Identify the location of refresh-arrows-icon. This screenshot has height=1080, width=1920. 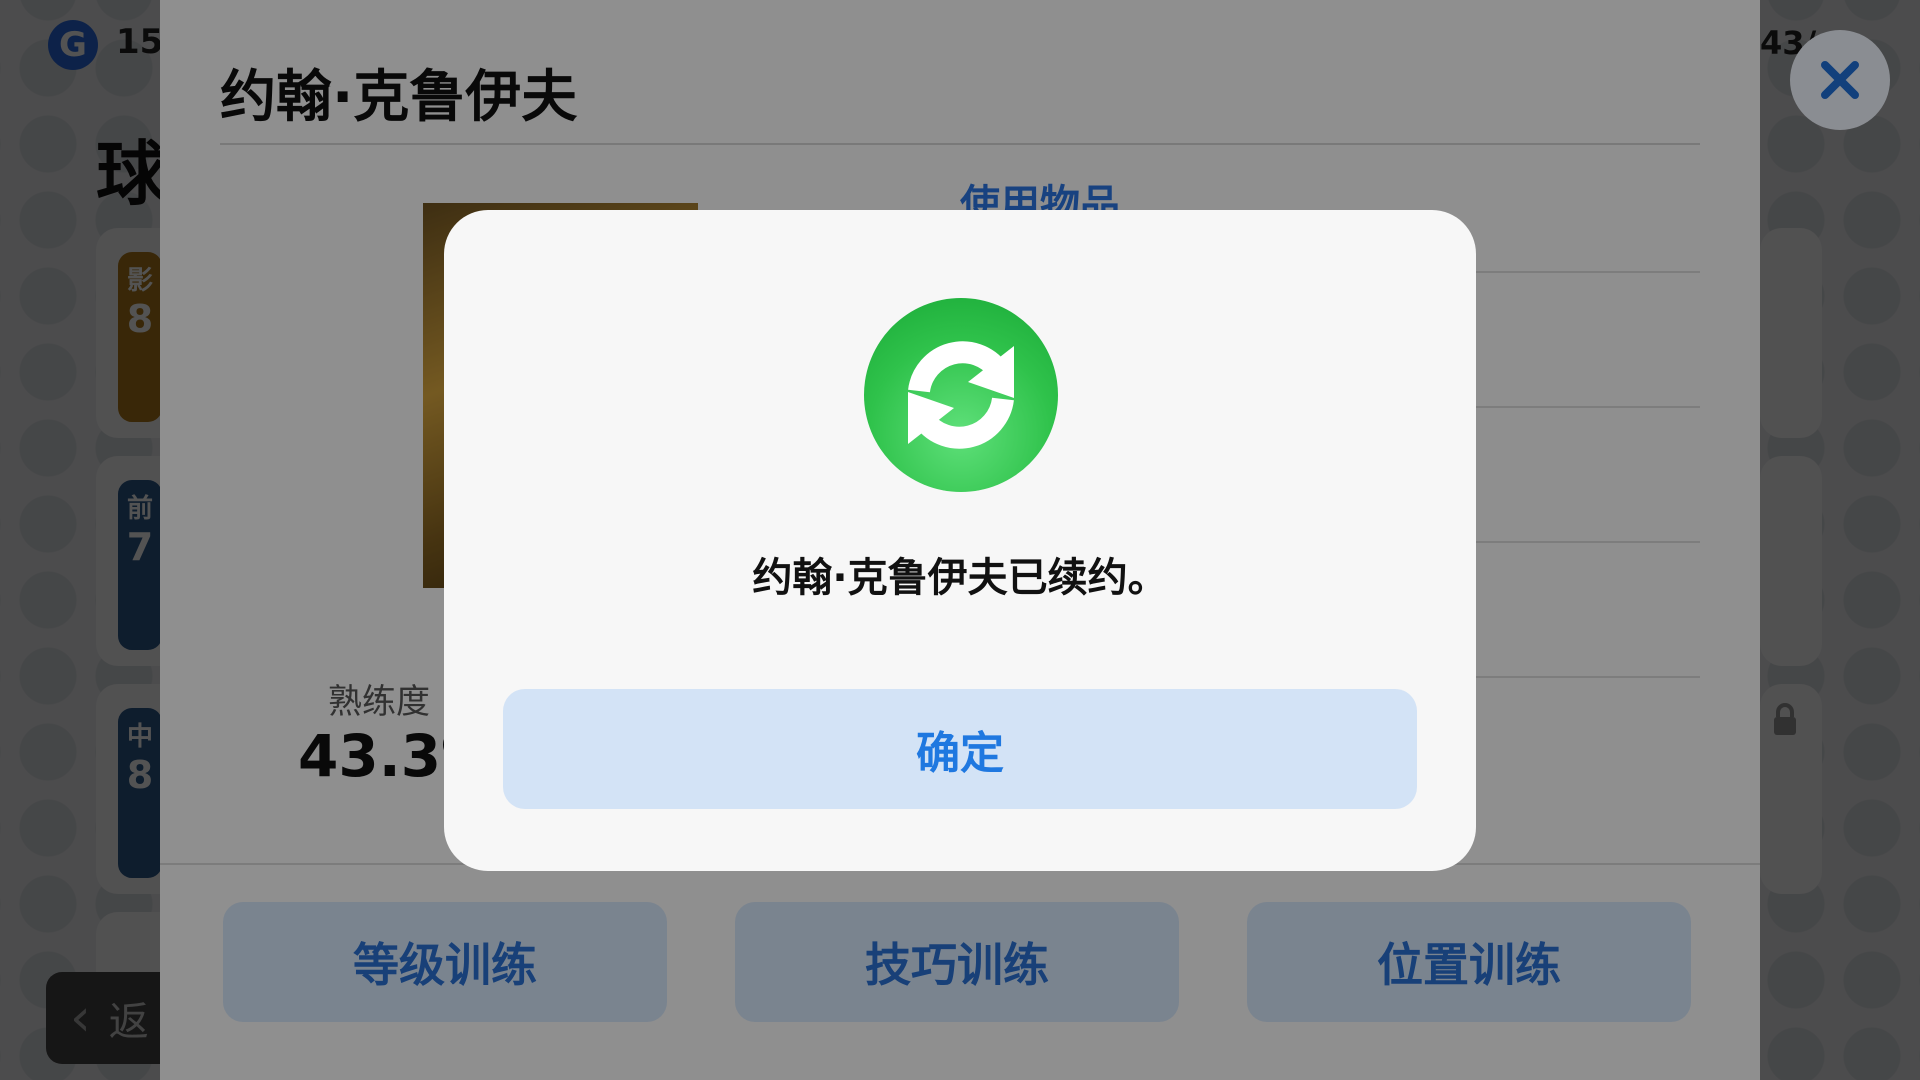
(961, 395).